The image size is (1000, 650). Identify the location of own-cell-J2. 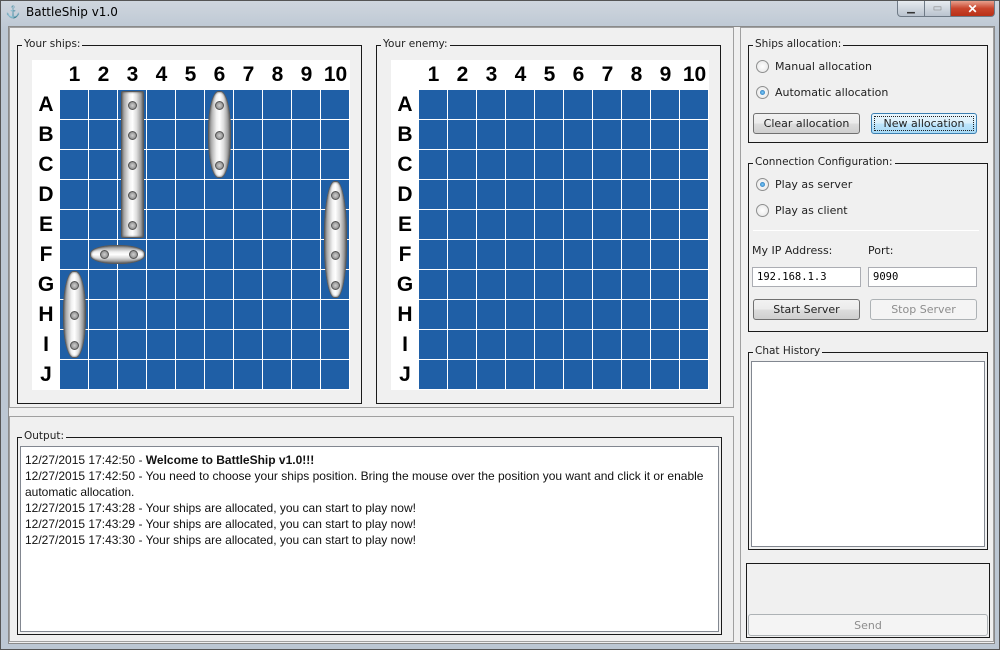
(103, 374).